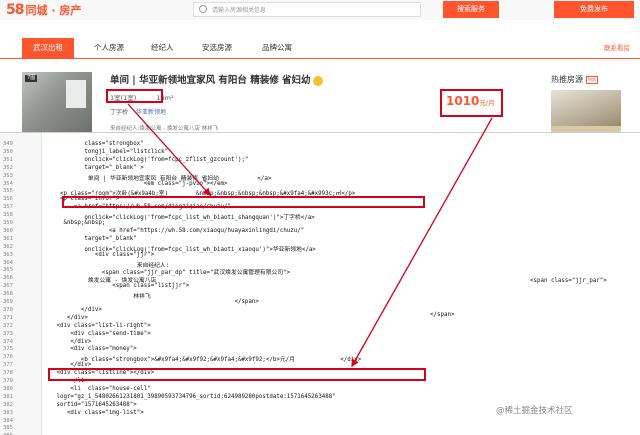  What do you see at coordinates (8, 286) in the screenshot?
I see `line-number: 367` at bounding box center [8, 286].